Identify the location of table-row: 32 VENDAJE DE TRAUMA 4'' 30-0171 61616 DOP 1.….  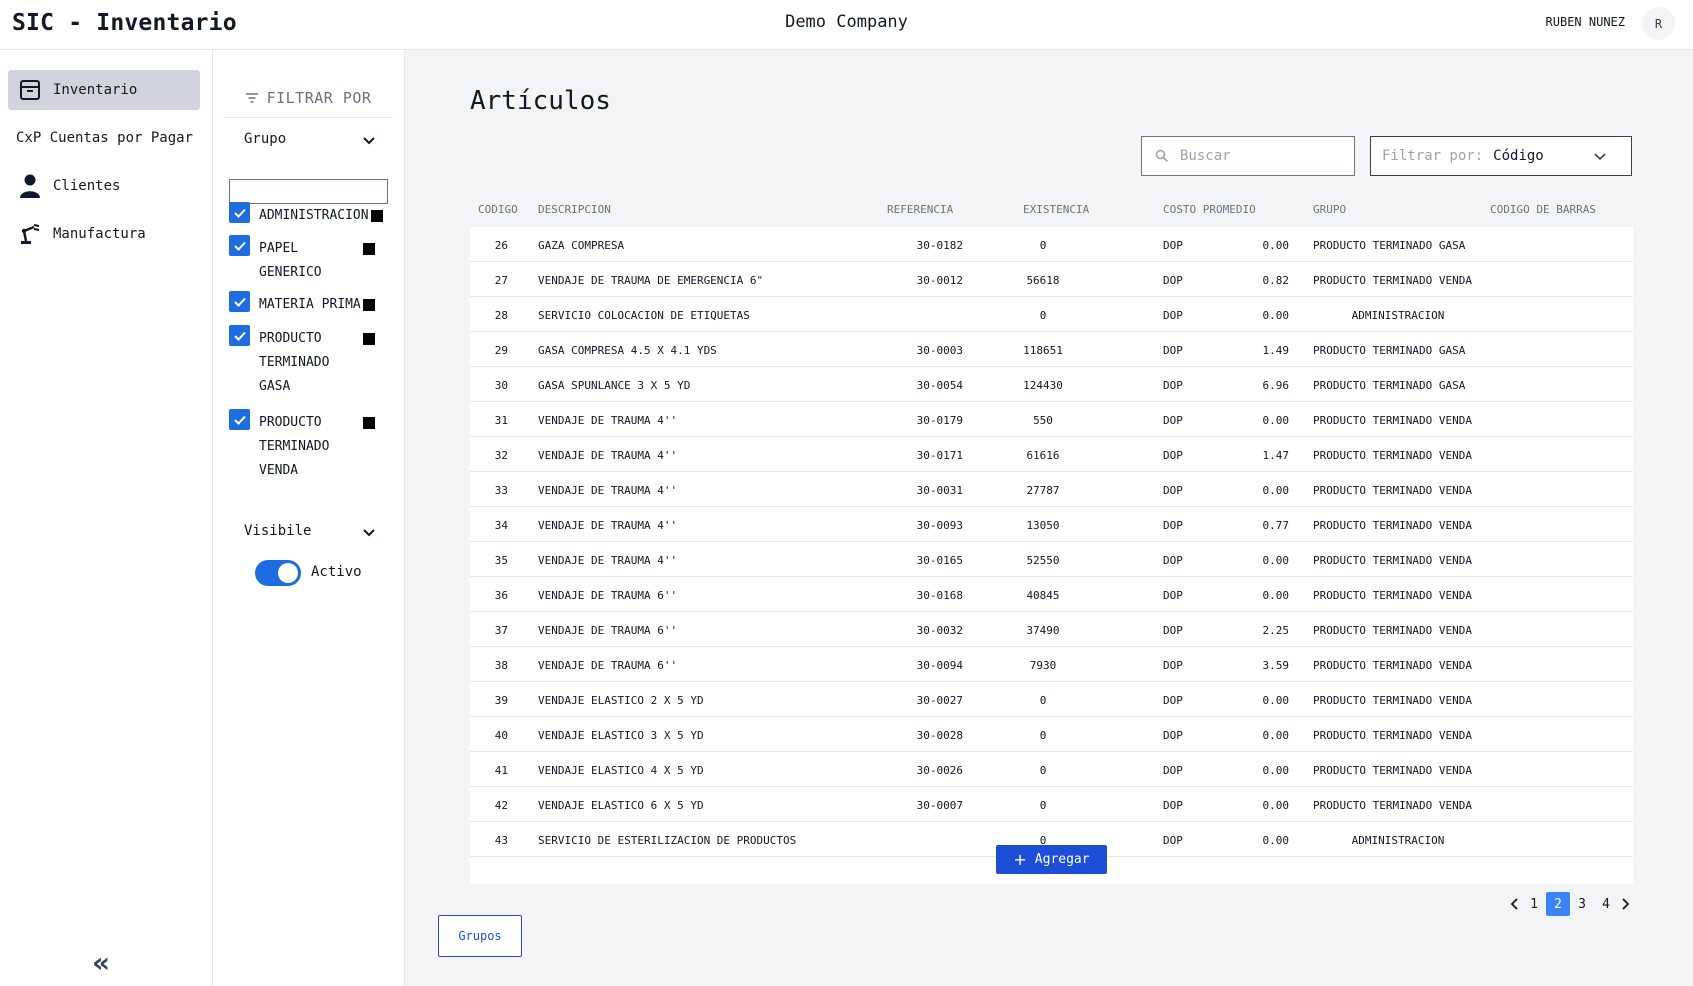
(1051, 454).